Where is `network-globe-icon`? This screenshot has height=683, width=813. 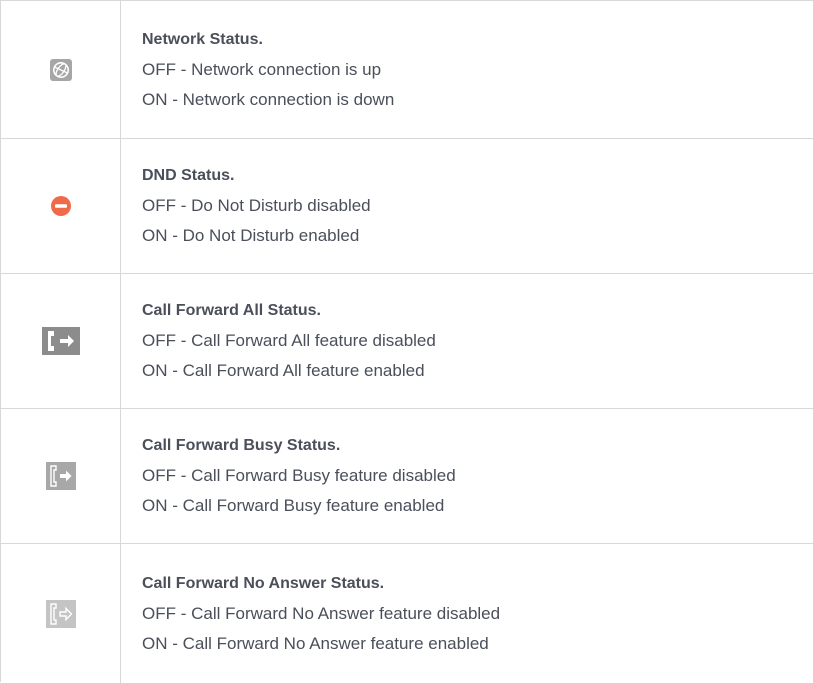
network-globe-icon is located at coordinates (60, 69).